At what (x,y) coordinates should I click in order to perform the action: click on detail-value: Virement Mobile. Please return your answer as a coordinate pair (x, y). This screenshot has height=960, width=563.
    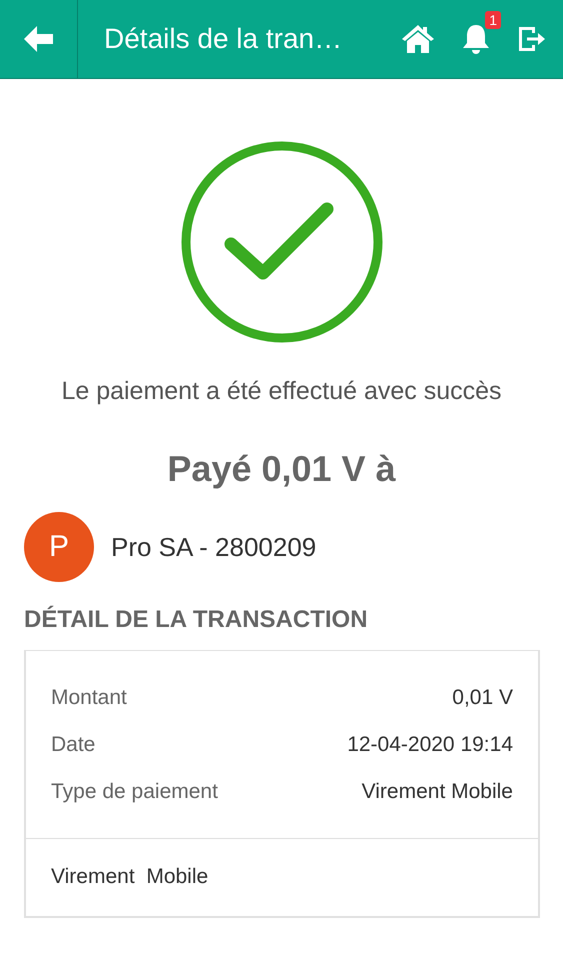
    Looking at the image, I should click on (437, 791).